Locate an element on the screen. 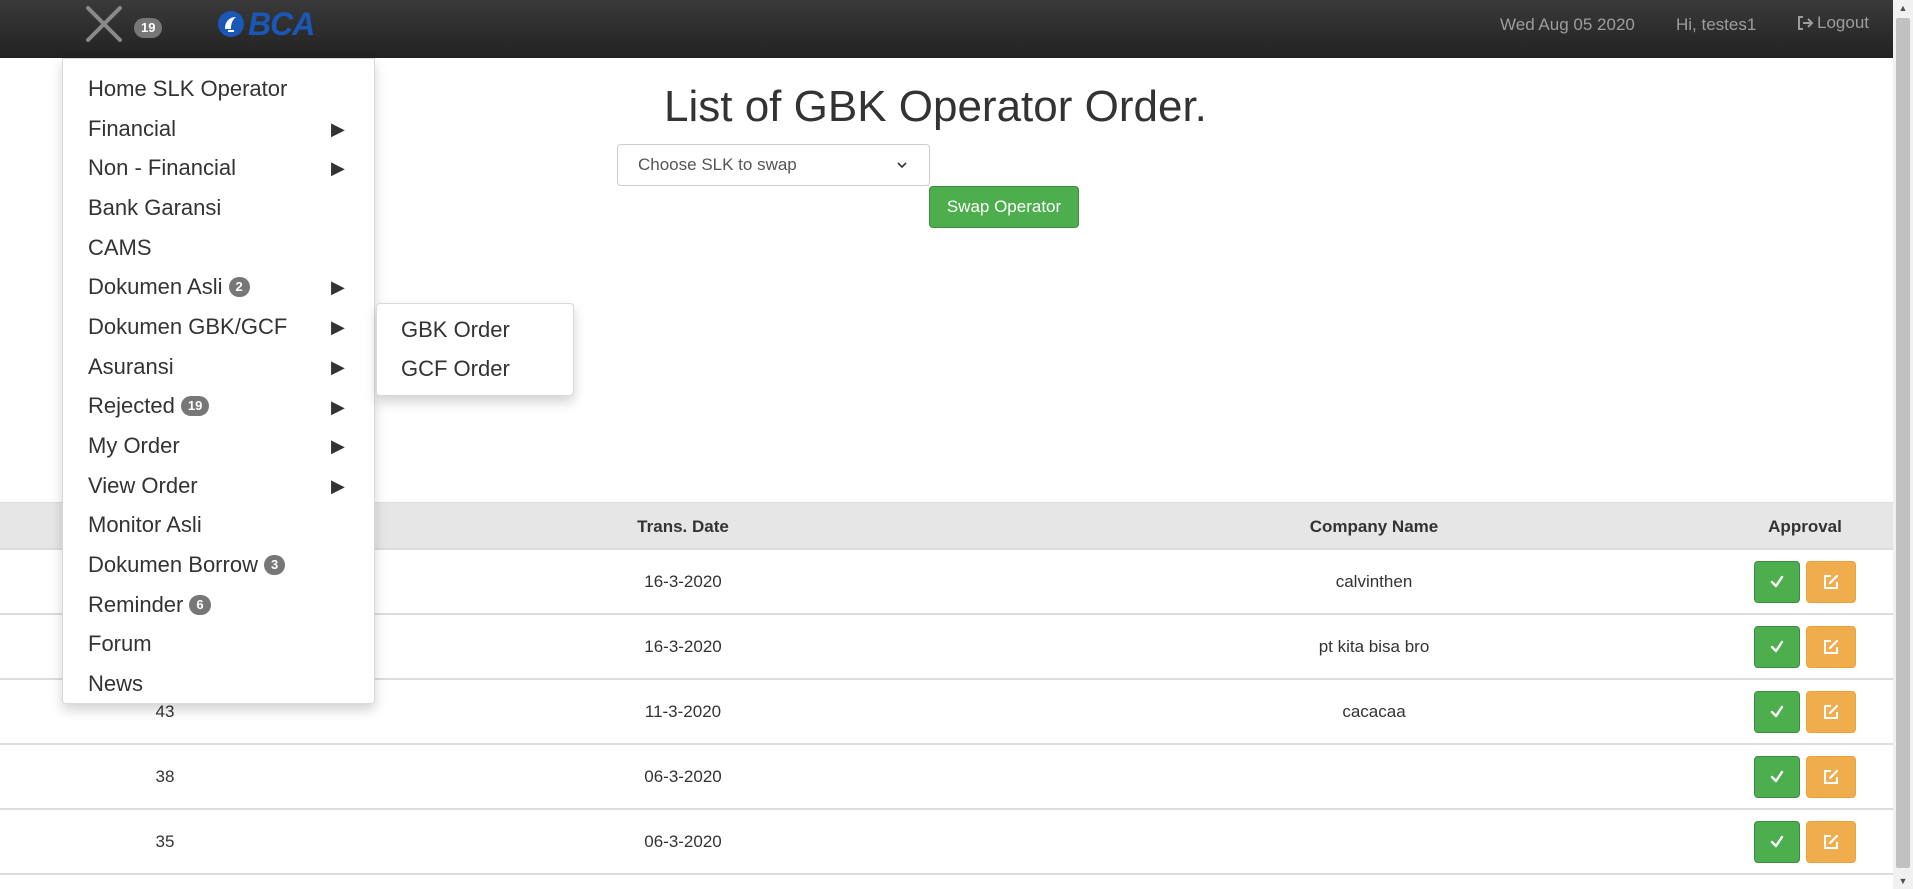  bca-logo-icon is located at coordinates (231, 24).